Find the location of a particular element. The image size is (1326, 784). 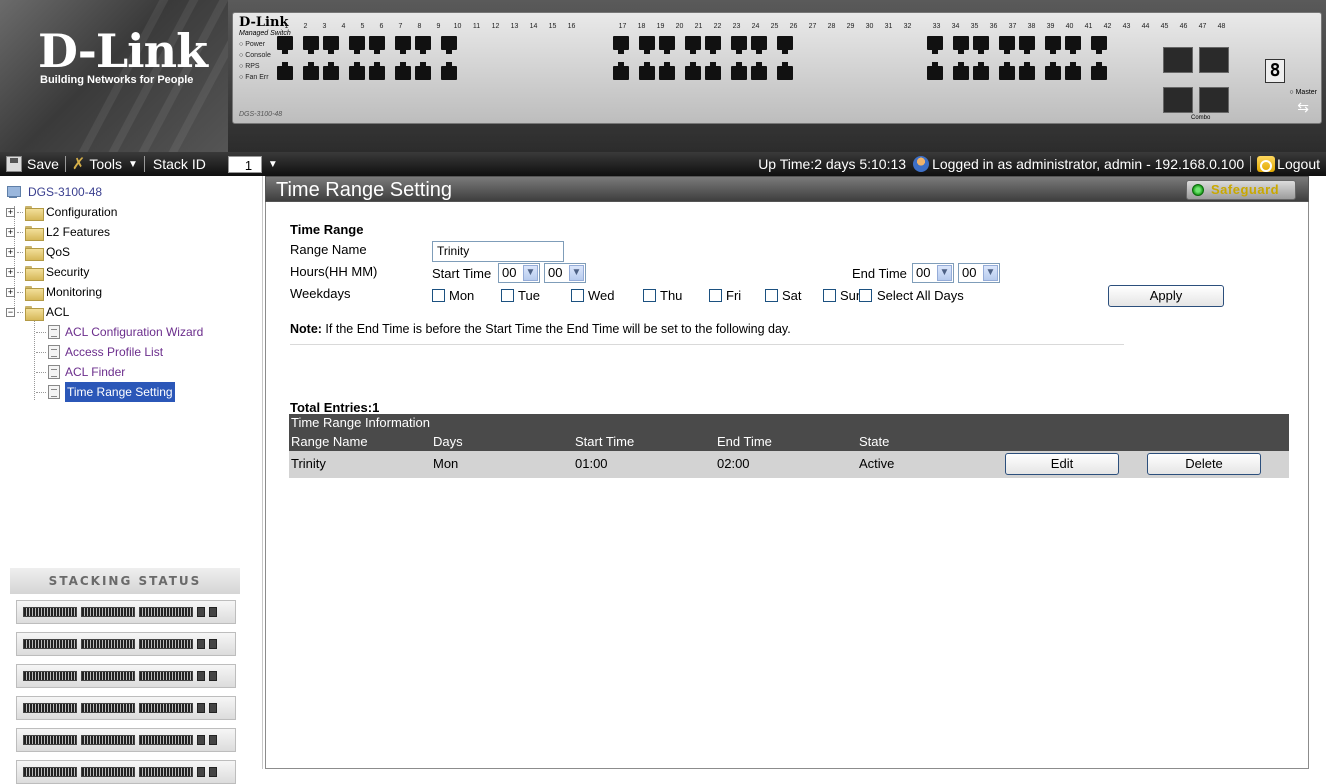

apply-button: Apply is located at coordinates (1166, 296).